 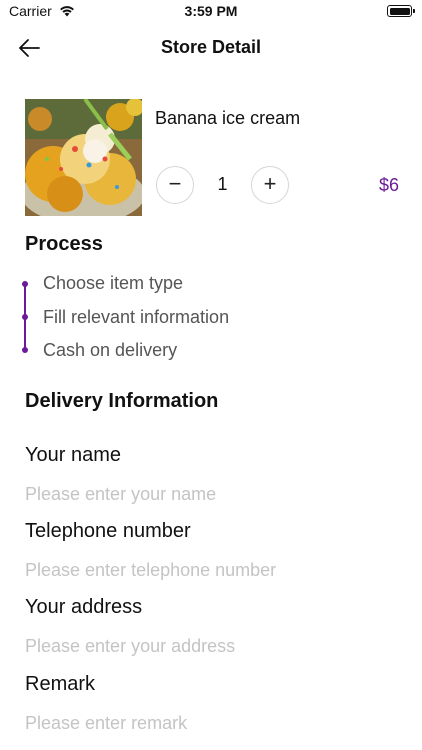 What do you see at coordinates (215, 646) in the screenshot?
I see `address-input` at bounding box center [215, 646].